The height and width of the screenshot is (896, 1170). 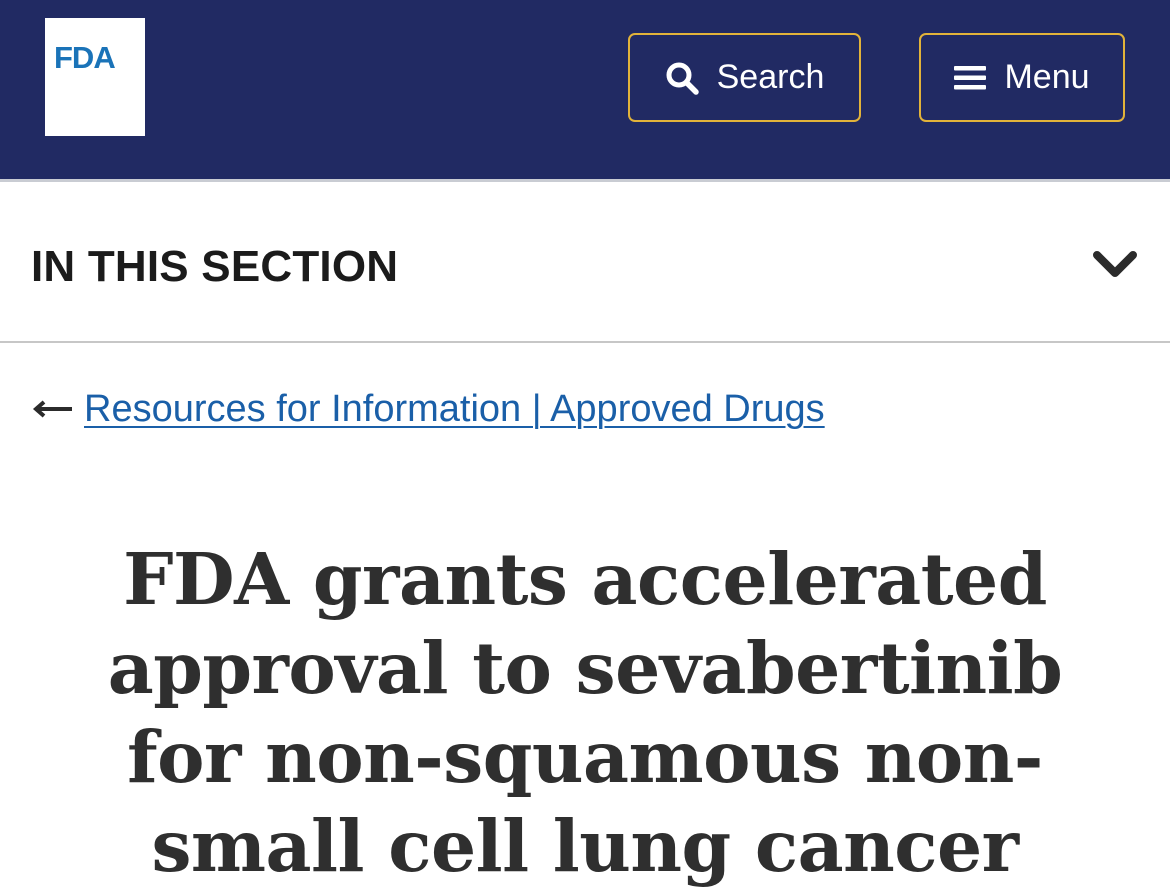 I want to click on search-icon, so click(x=682, y=78).